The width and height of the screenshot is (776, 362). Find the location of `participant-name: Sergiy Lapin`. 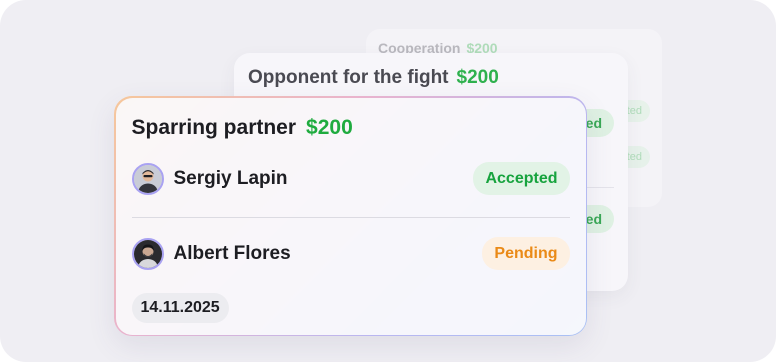

participant-name: Sergiy Lapin is located at coordinates (230, 178).